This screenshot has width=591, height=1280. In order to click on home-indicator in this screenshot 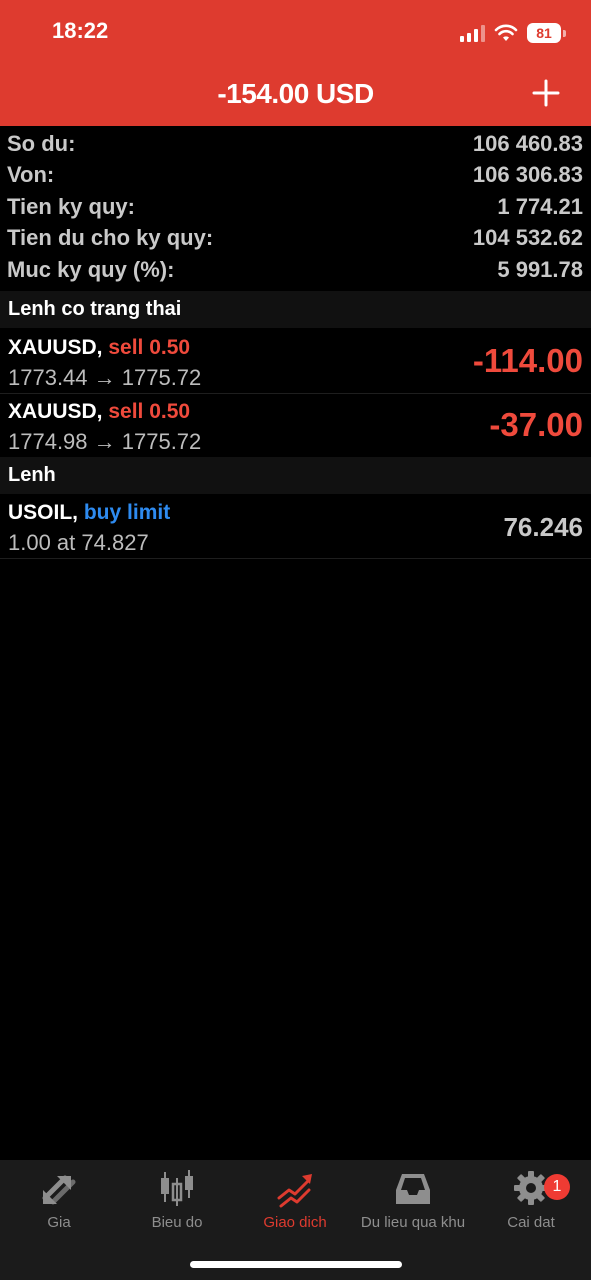, I will do `click(296, 1264)`.